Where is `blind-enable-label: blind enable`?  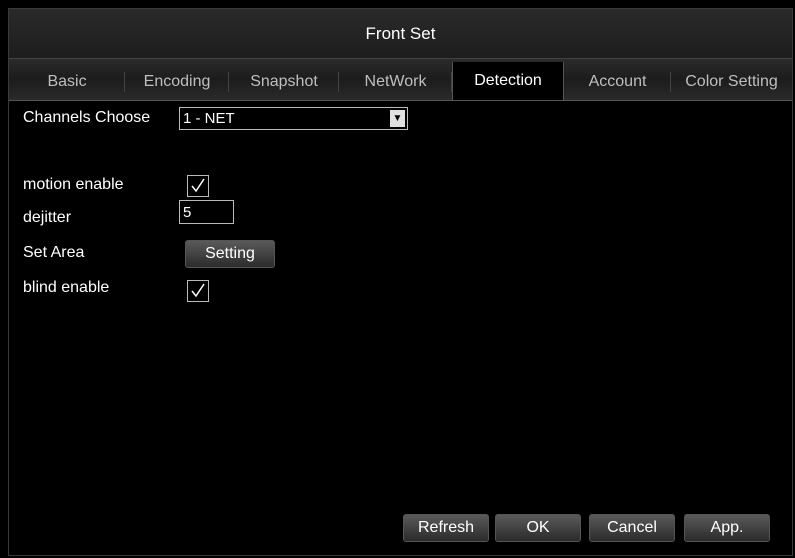 blind-enable-label: blind enable is located at coordinates (66, 287).